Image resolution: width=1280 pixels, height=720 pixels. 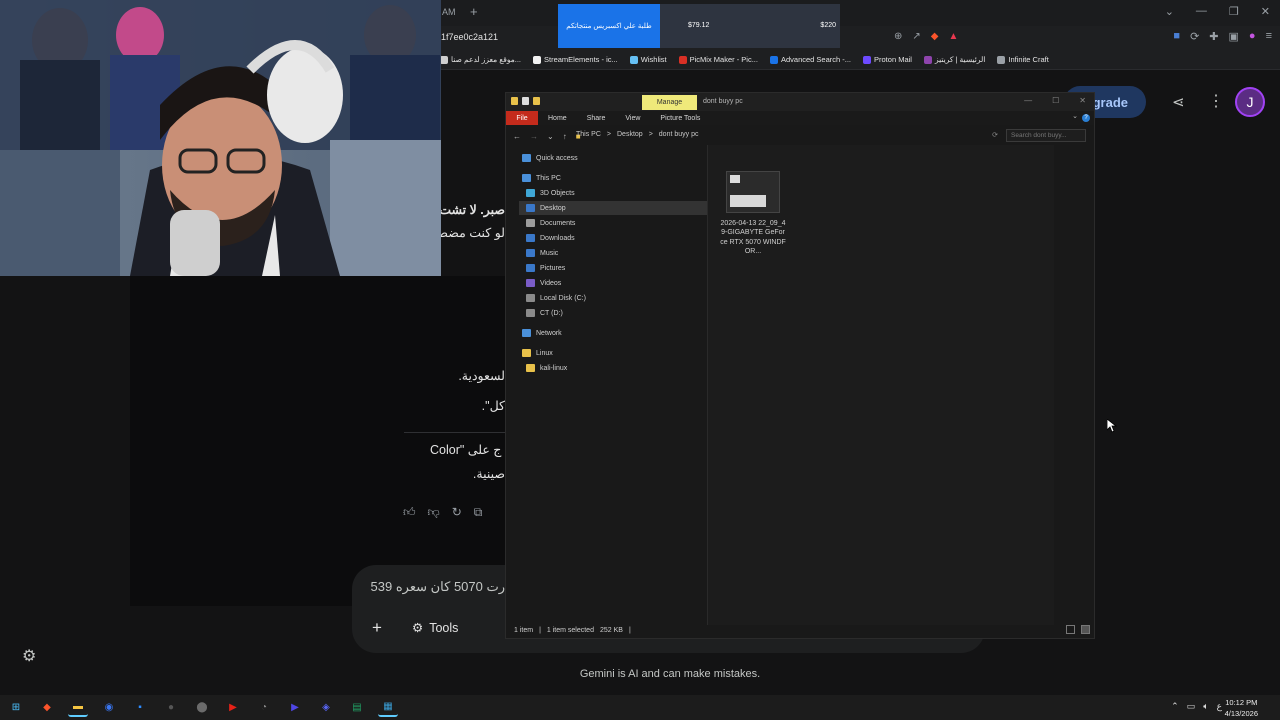 What do you see at coordinates (556, 298) in the screenshot?
I see `sidebar-item-local-disk-c: Local Disk (C:)` at bounding box center [556, 298].